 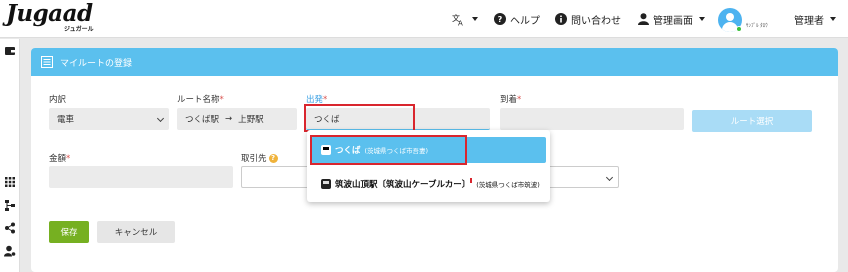 What do you see at coordinates (200, 100) in the screenshot?
I see `route-name-label: ルート名称*` at bounding box center [200, 100].